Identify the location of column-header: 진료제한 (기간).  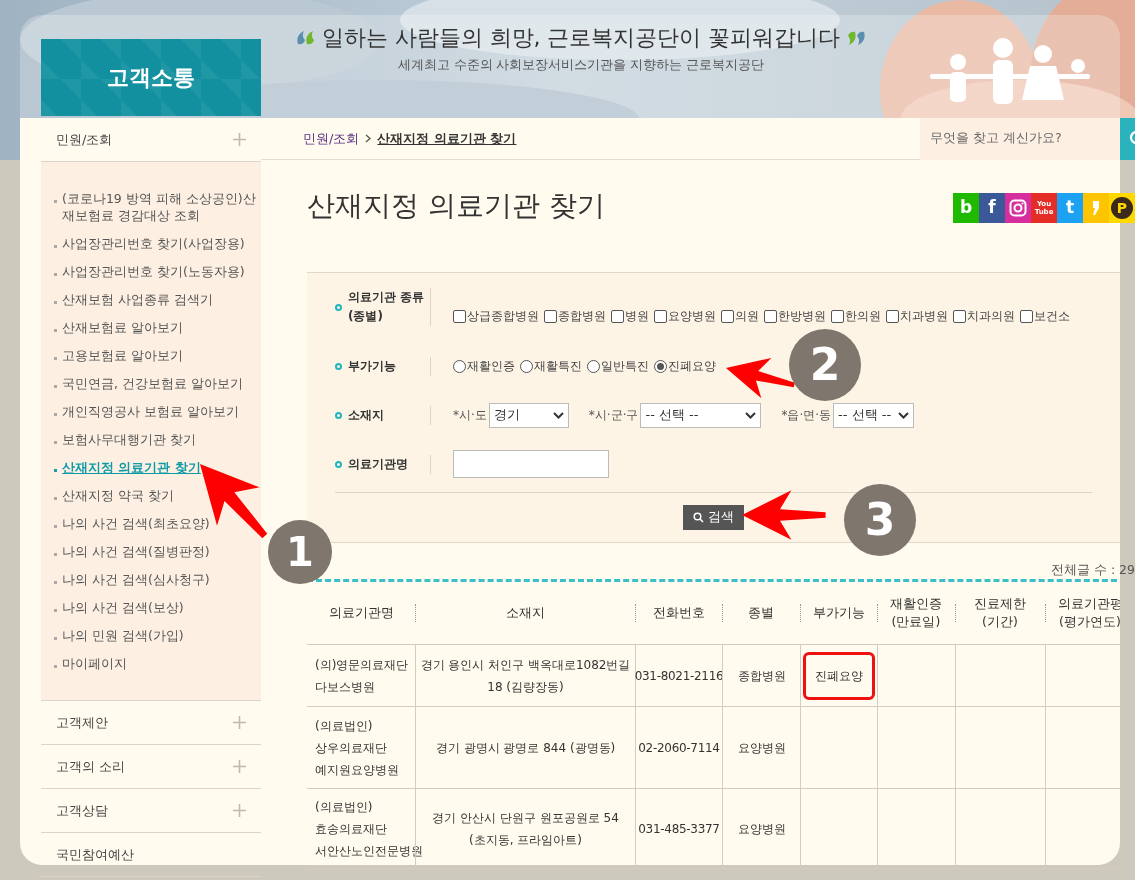
(1000, 613).